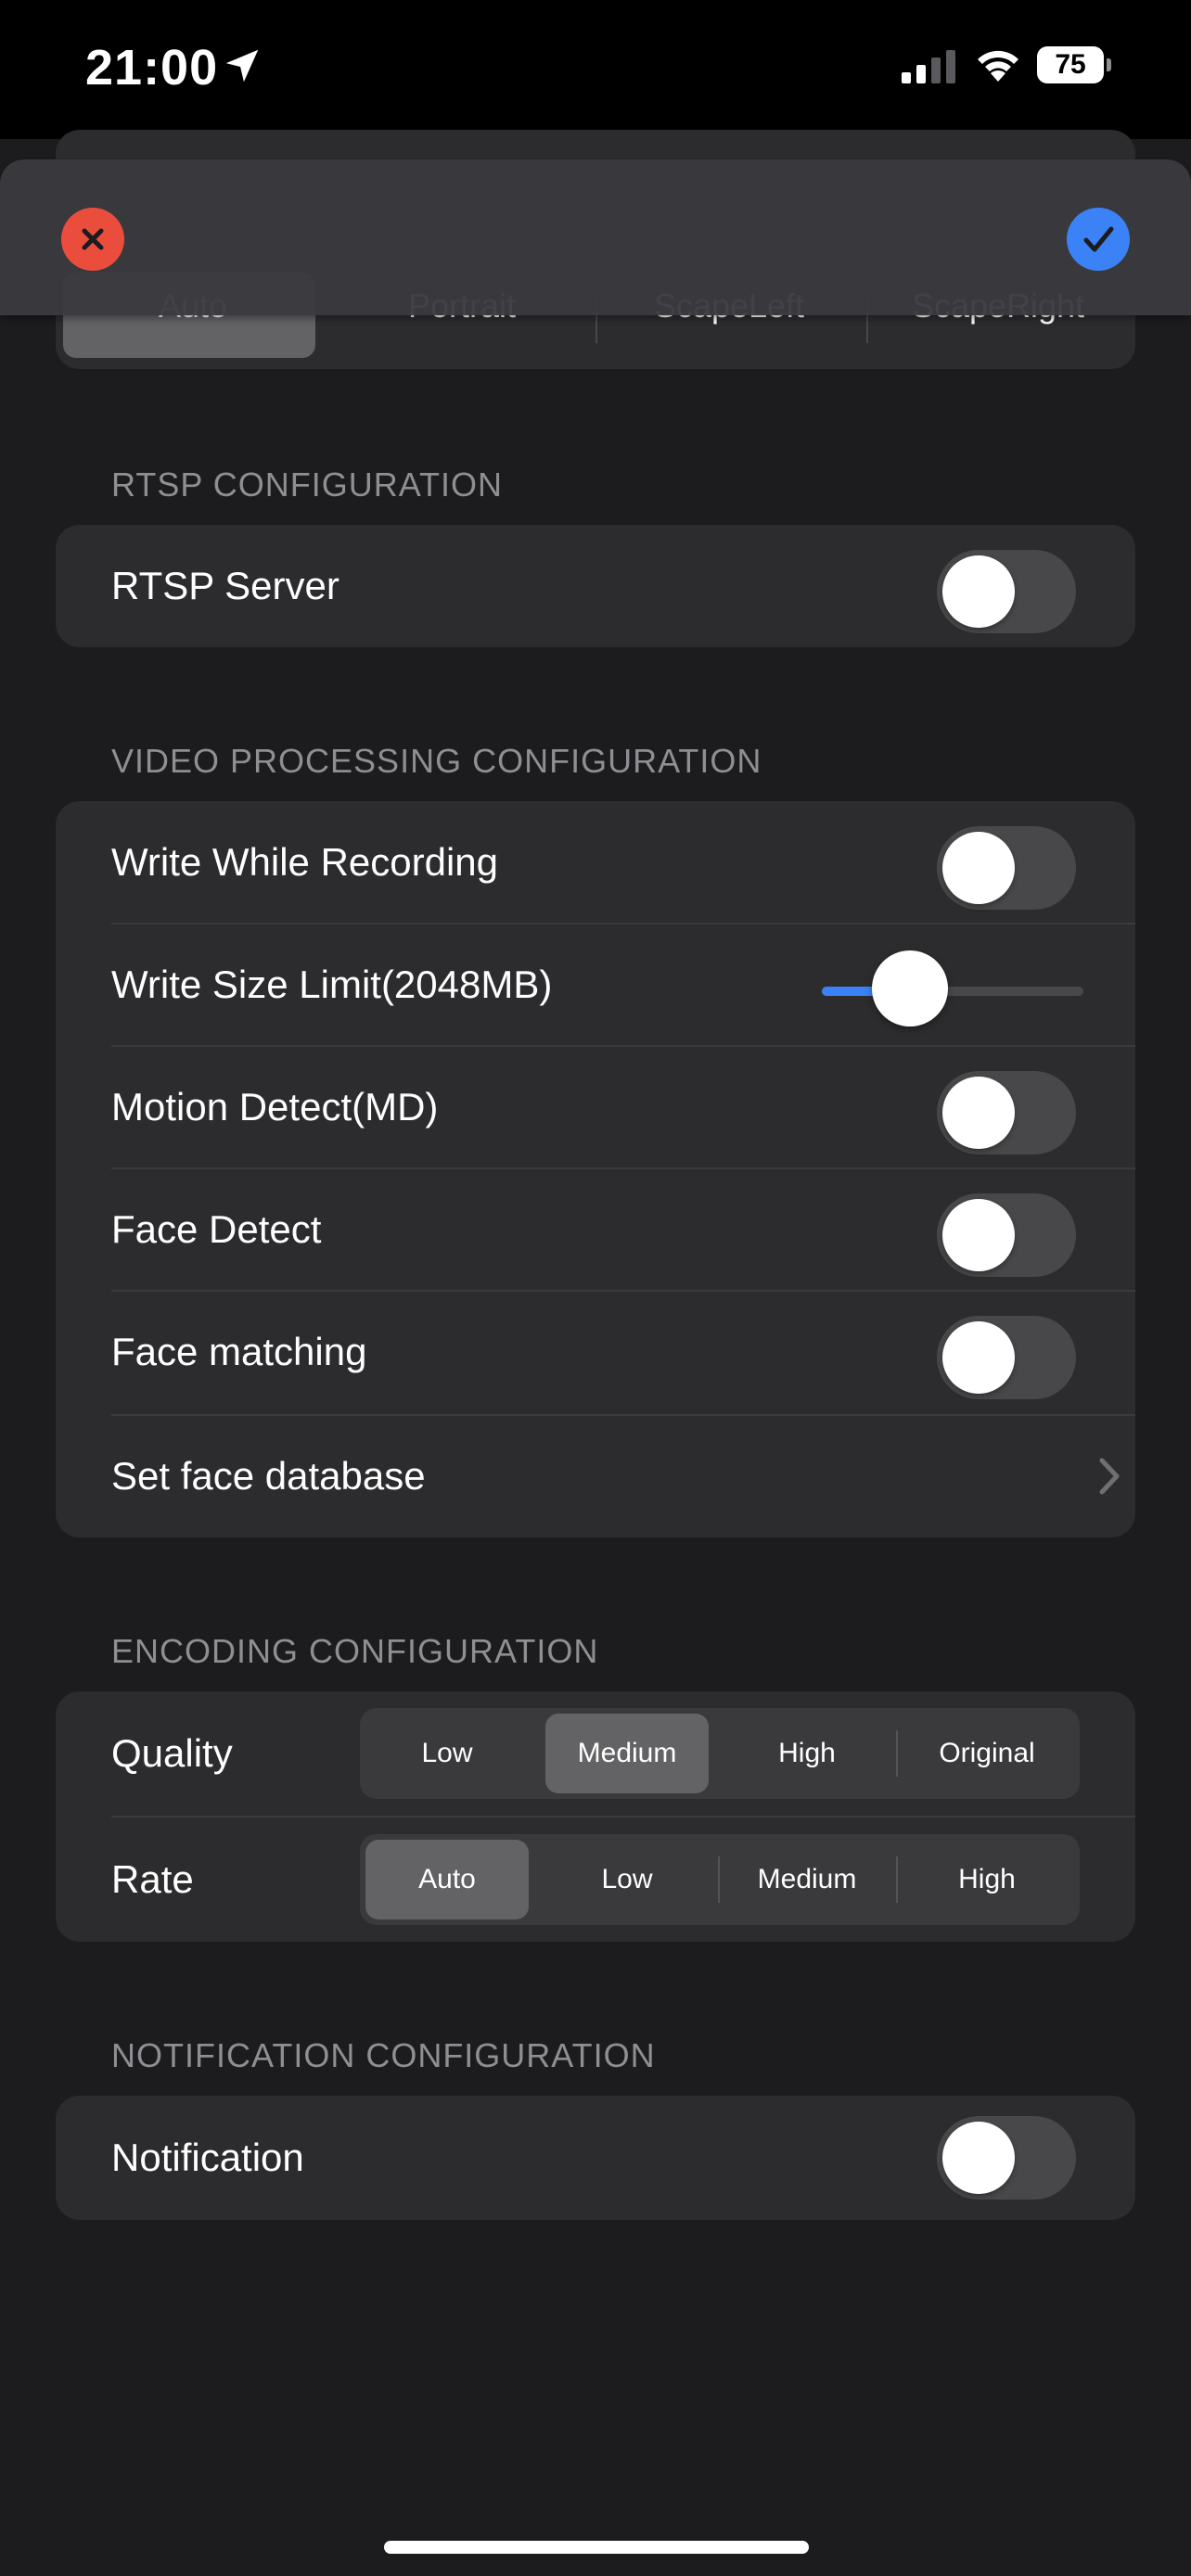  What do you see at coordinates (152, 68) in the screenshot?
I see `status-time: 21:00` at bounding box center [152, 68].